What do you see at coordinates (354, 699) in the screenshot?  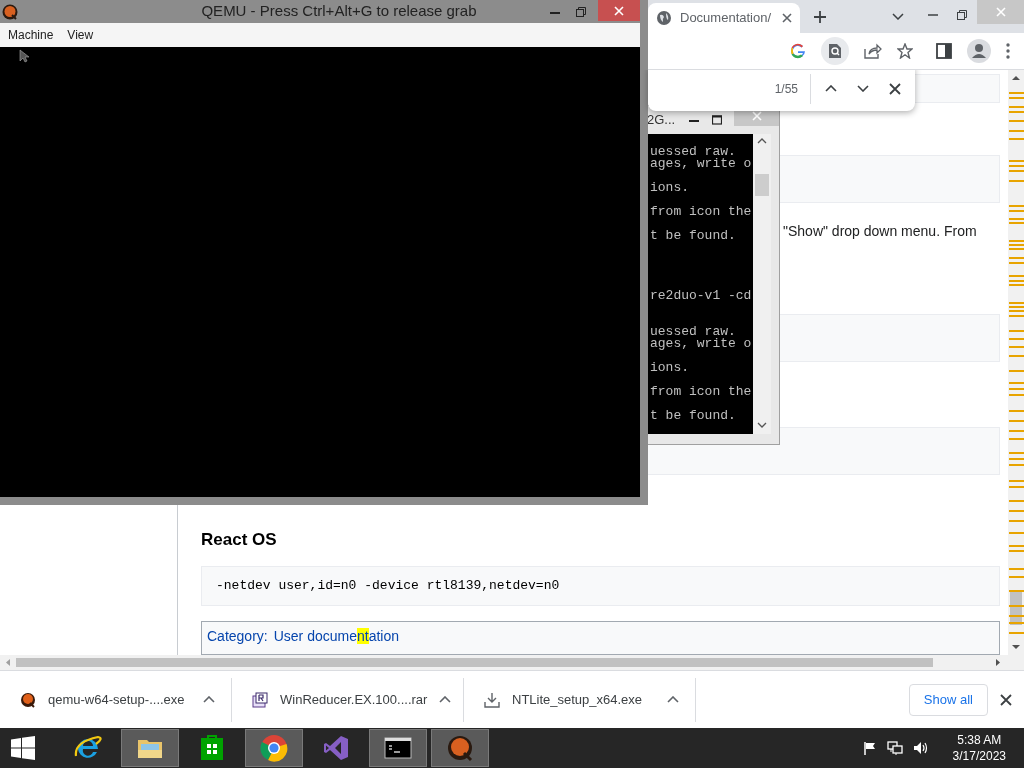 I see `file-name: WinReducer.EX.100....rar` at bounding box center [354, 699].